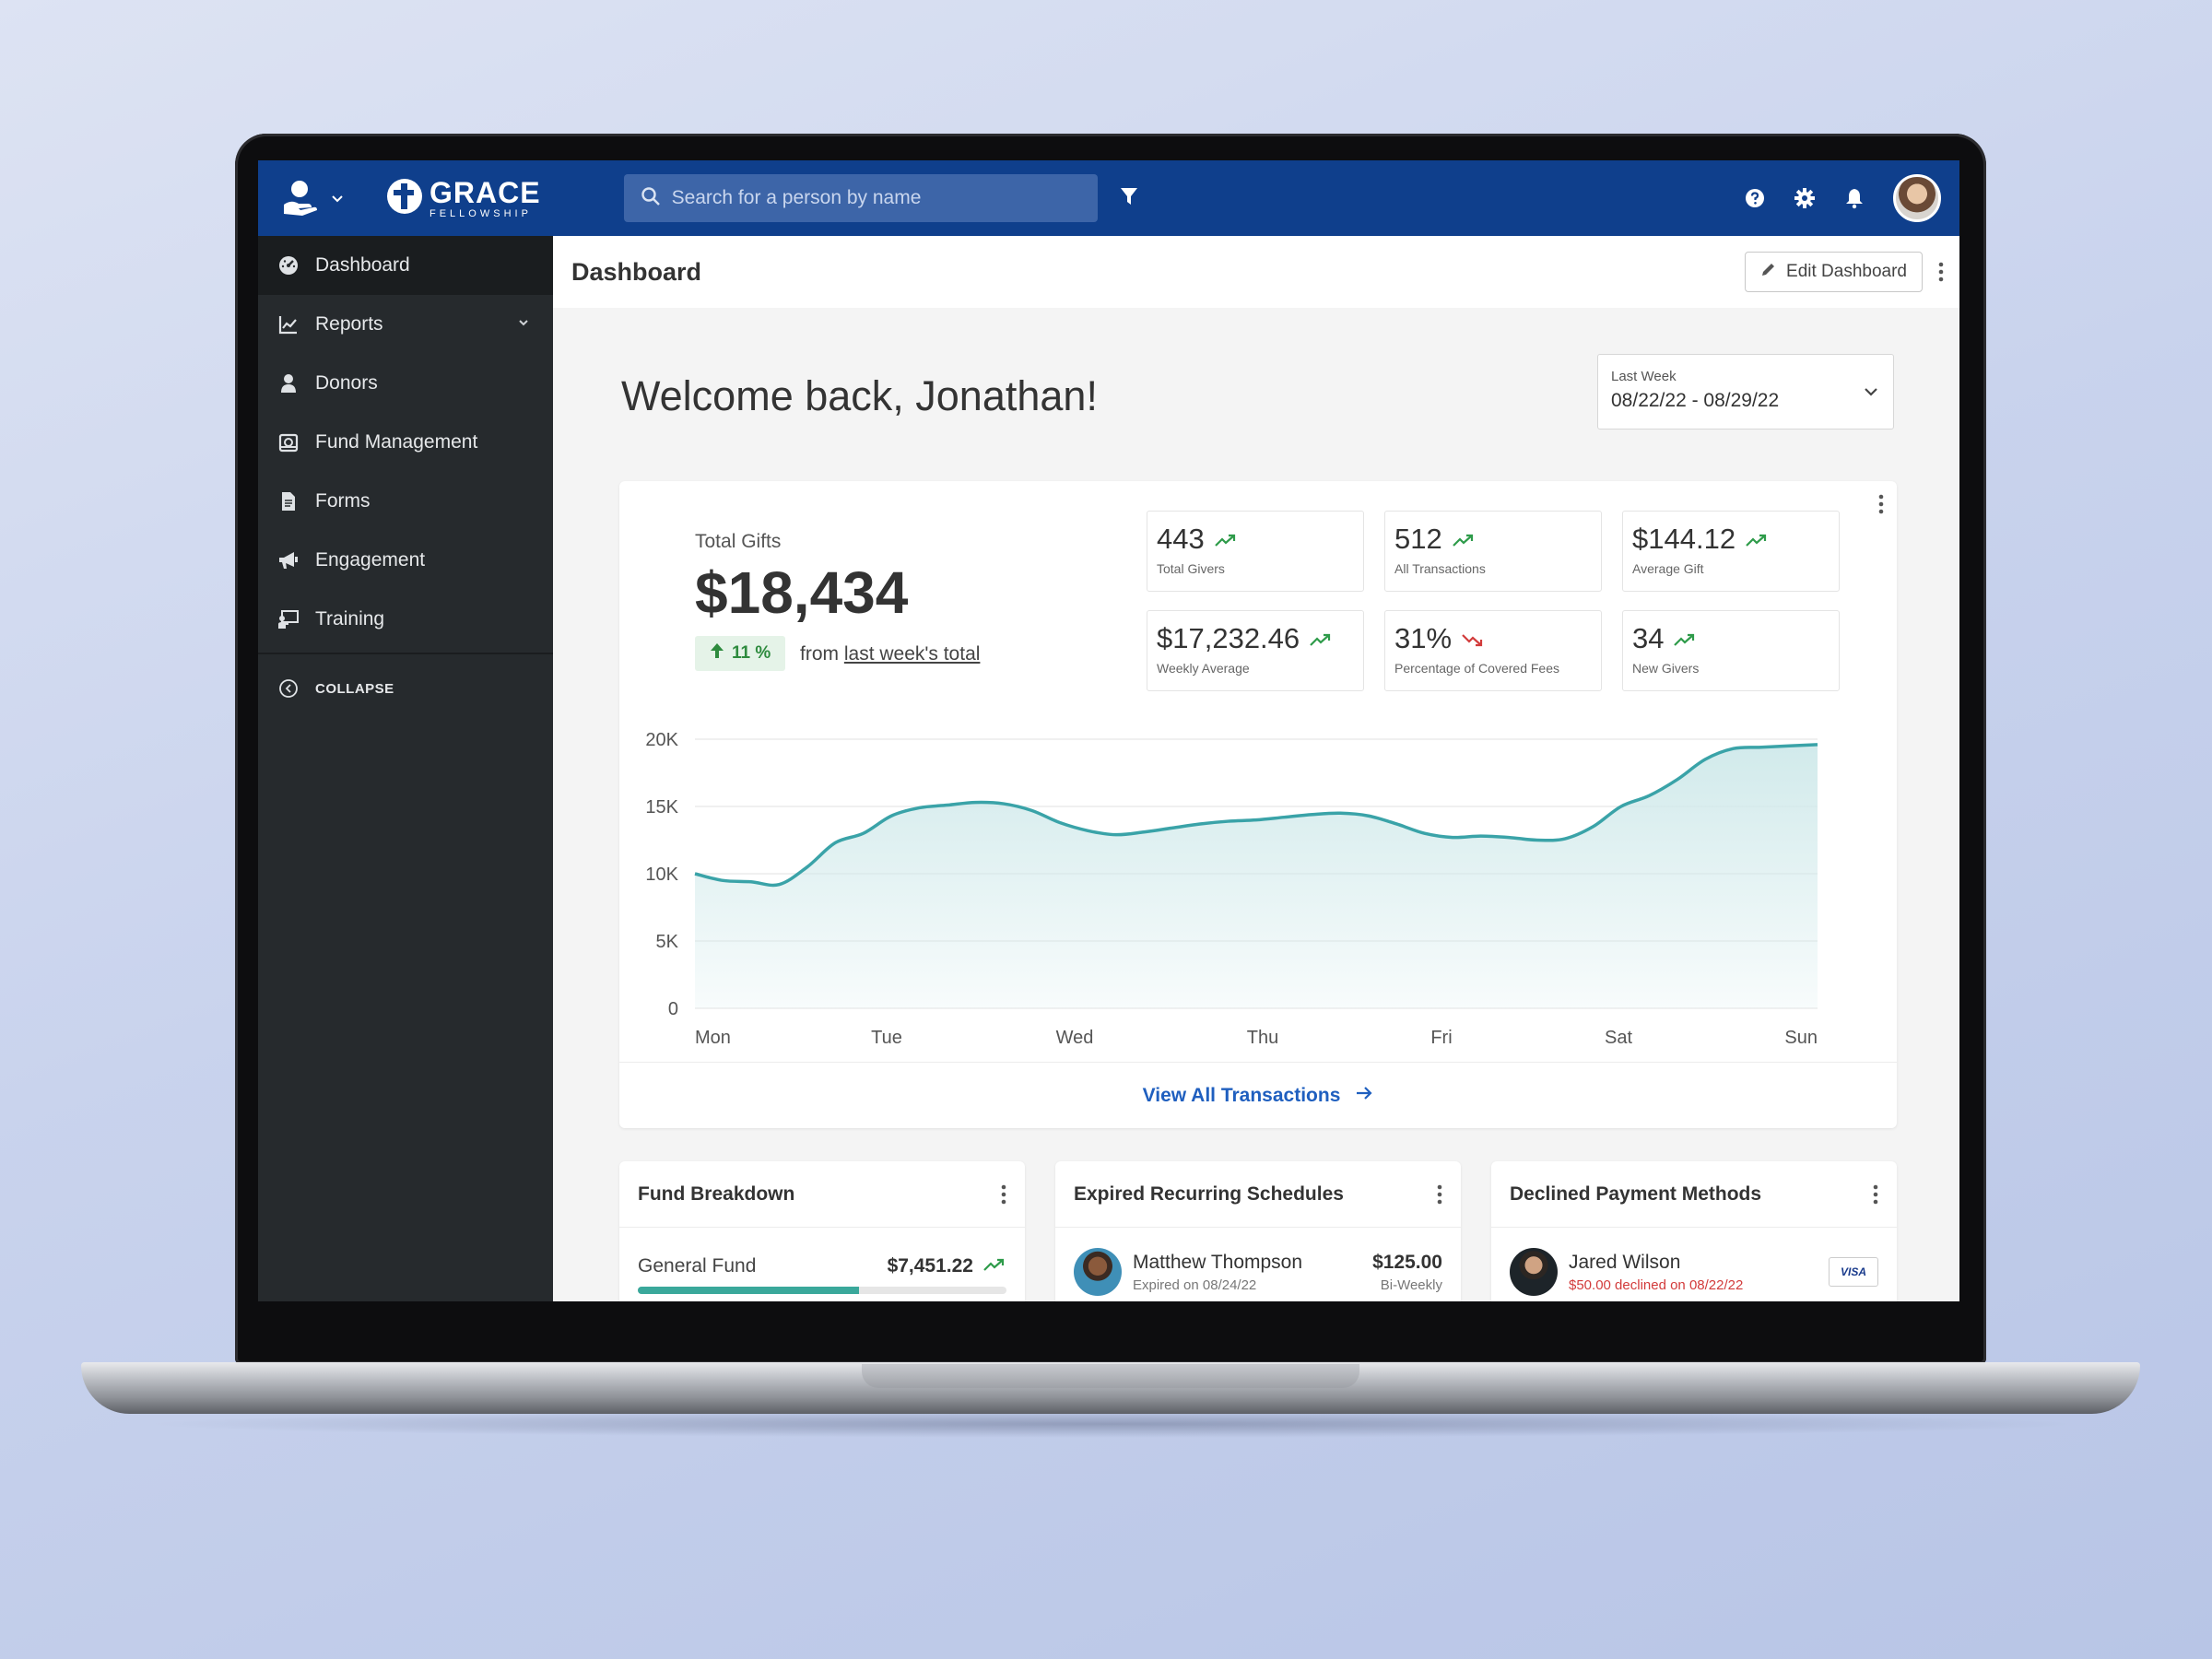 The height and width of the screenshot is (1659, 2212). I want to click on bell-icon, so click(1854, 198).